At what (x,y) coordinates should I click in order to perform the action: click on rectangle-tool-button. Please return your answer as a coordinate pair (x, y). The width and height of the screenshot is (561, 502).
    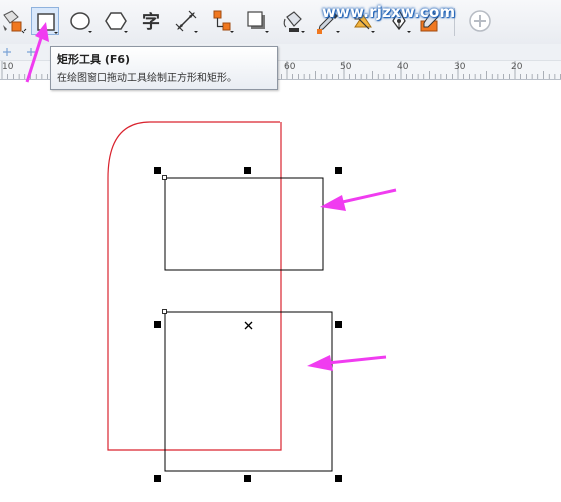
    Looking at the image, I should click on (45, 21).